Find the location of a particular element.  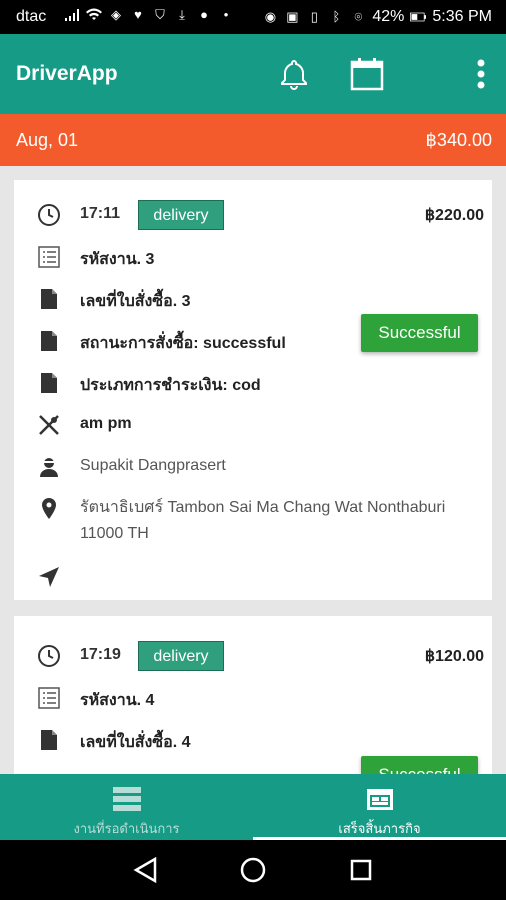

calendar-icon is located at coordinates (367, 74).